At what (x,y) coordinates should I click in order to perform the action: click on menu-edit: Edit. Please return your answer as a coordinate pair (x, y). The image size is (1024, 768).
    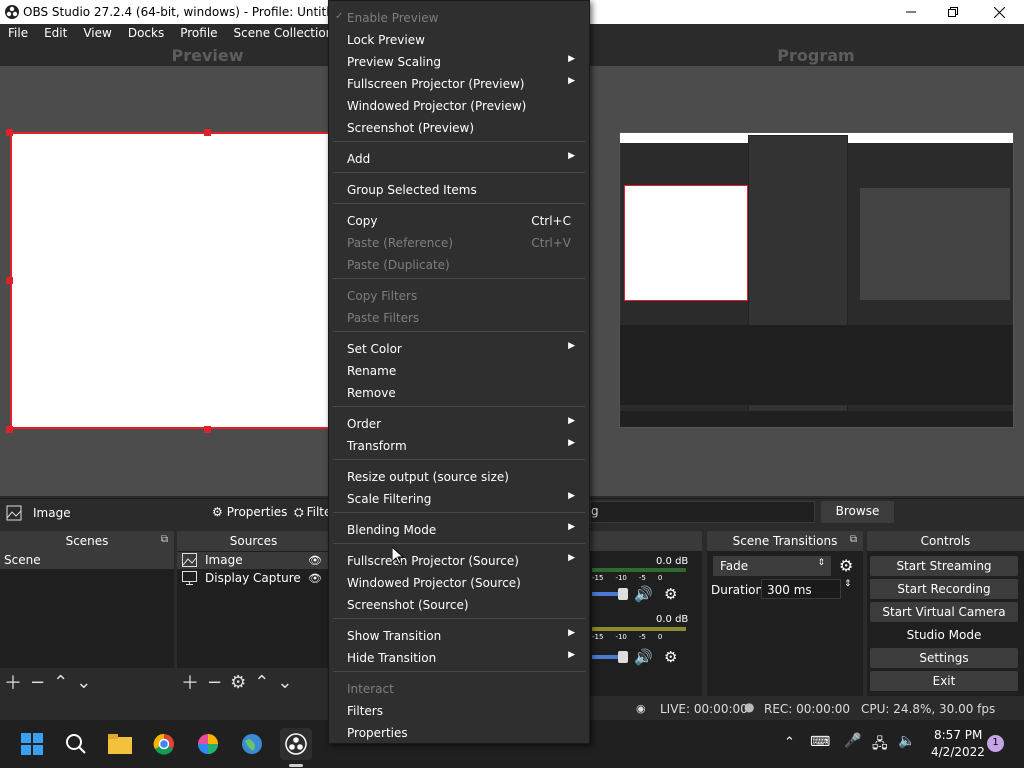
    Looking at the image, I should click on (55, 34).